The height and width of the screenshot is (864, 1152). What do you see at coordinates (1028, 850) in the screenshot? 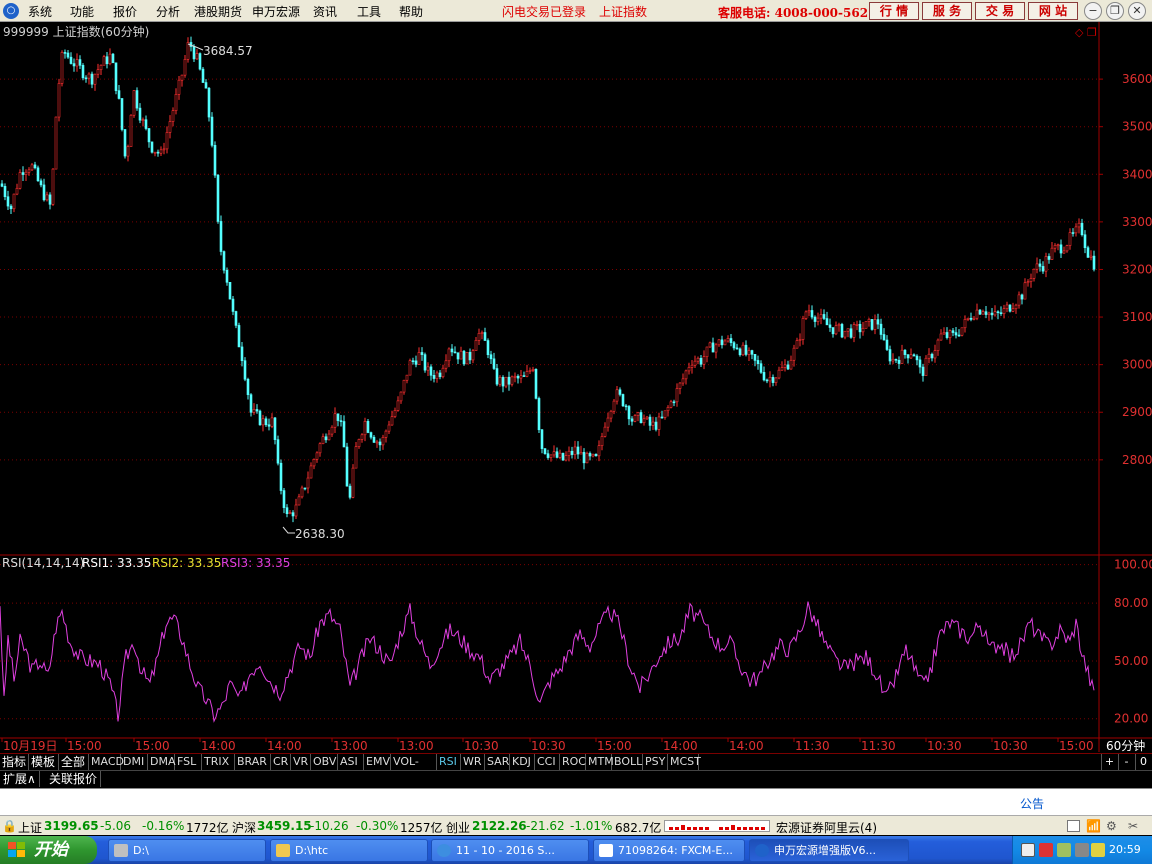
I see `monitor-icon` at bounding box center [1028, 850].